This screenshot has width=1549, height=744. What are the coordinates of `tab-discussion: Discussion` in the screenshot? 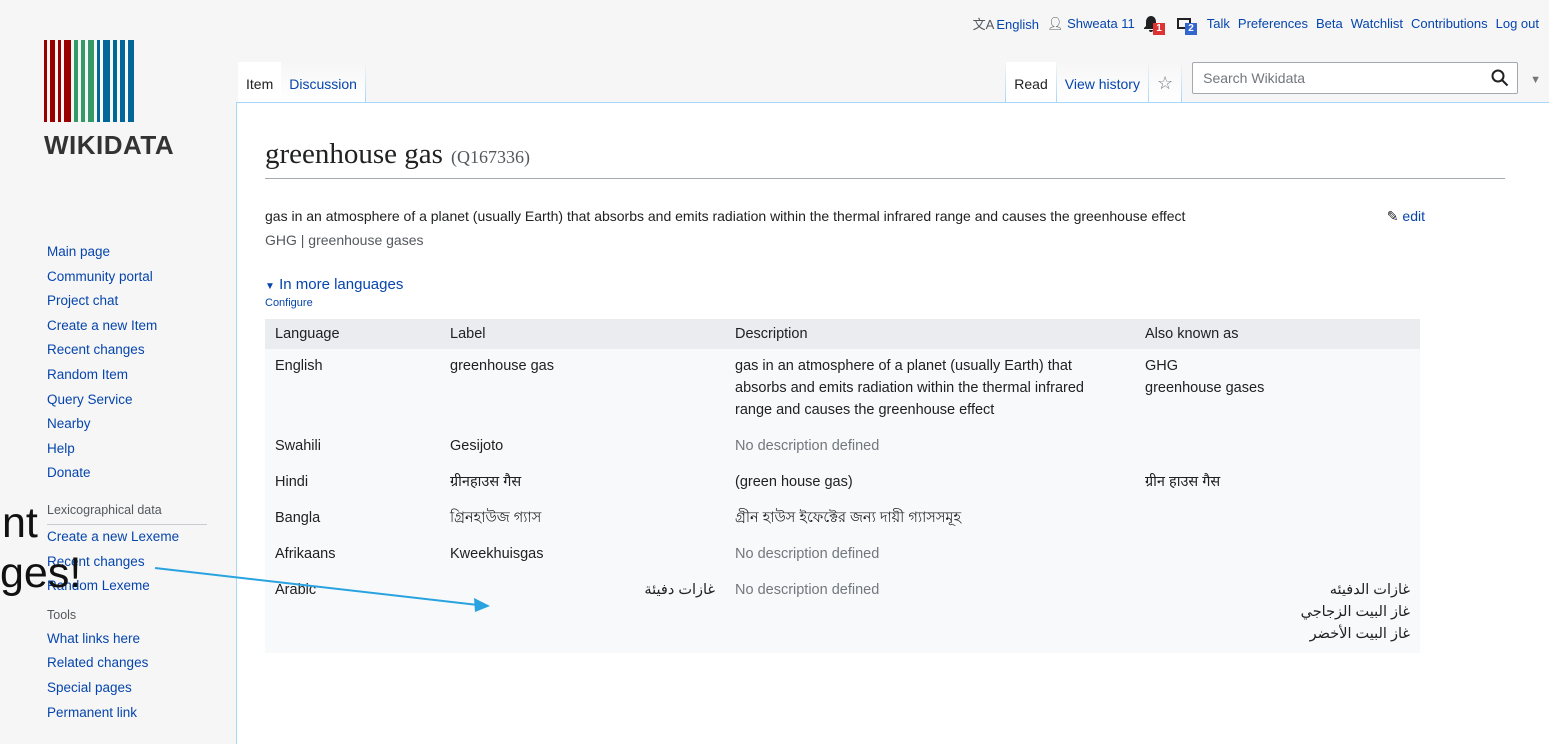 It's located at (323, 82).